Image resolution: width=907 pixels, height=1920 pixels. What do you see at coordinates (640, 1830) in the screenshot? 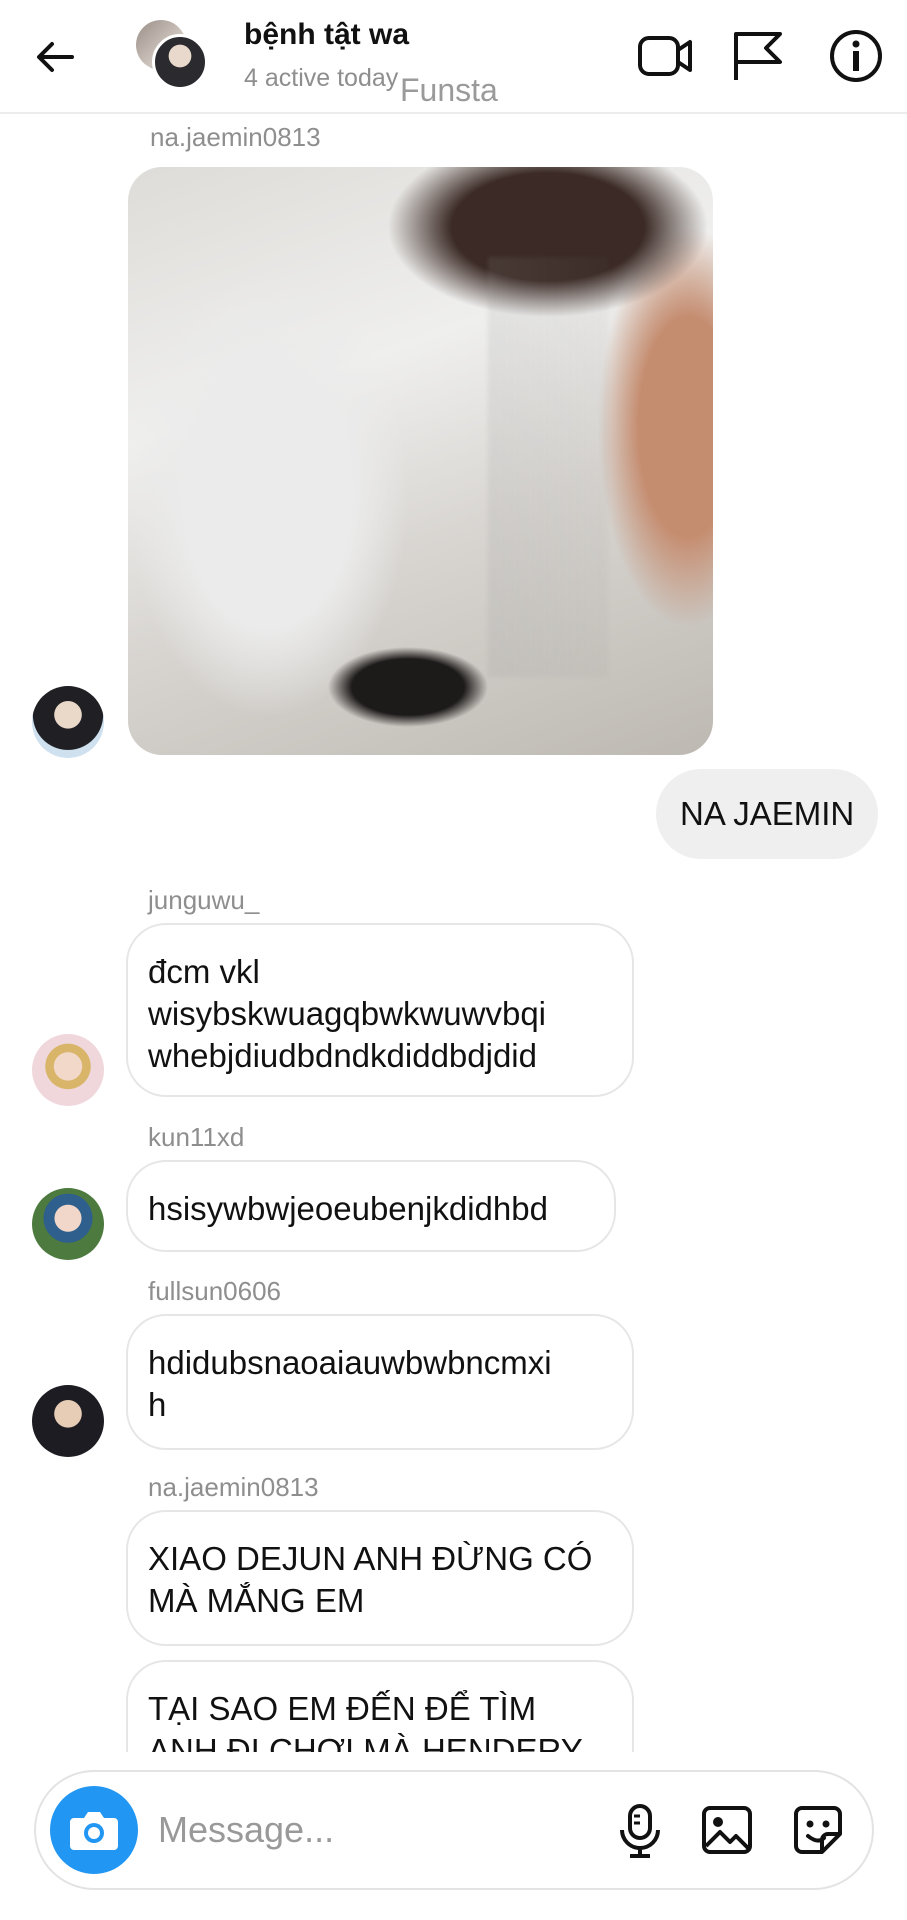
I see `microphone-icon` at bounding box center [640, 1830].